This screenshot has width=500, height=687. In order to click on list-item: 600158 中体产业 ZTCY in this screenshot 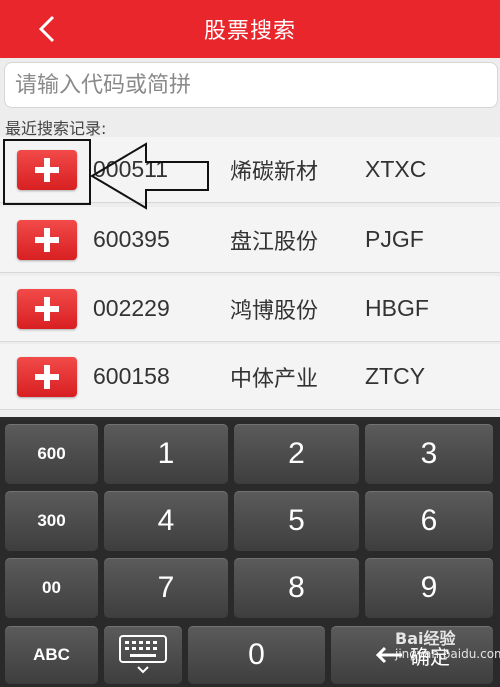, I will do `click(250, 377)`.